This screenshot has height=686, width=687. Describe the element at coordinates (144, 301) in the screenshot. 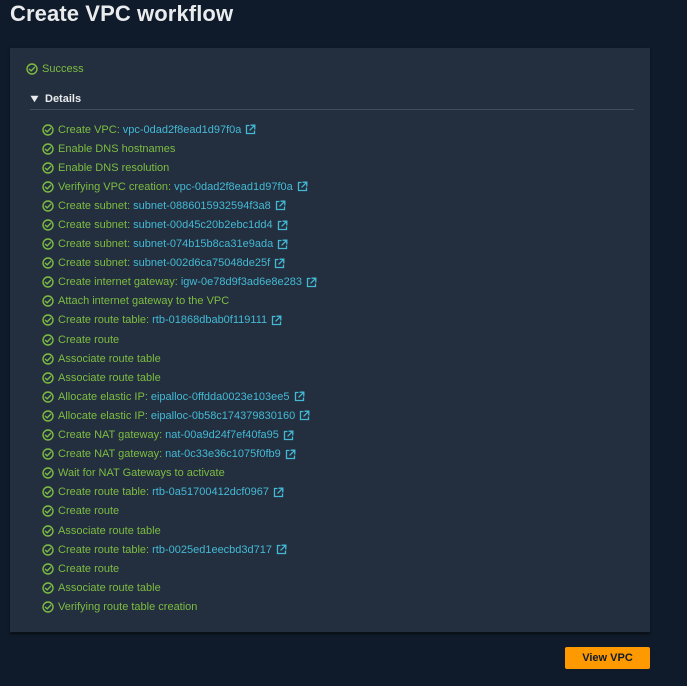

I see `step-label: Attach internet gateway to the VPC` at that location.